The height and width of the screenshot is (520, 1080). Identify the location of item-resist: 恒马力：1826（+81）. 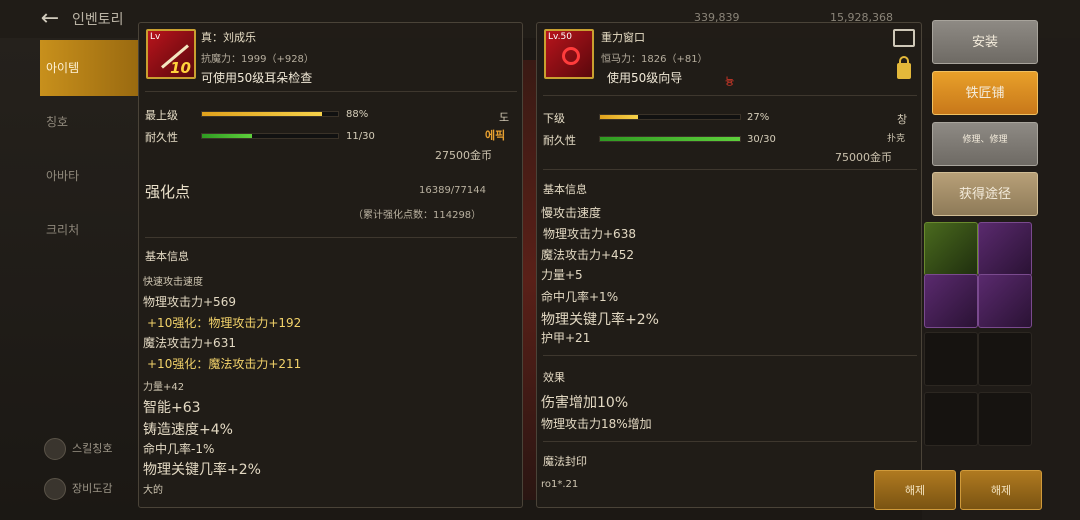
(654, 59).